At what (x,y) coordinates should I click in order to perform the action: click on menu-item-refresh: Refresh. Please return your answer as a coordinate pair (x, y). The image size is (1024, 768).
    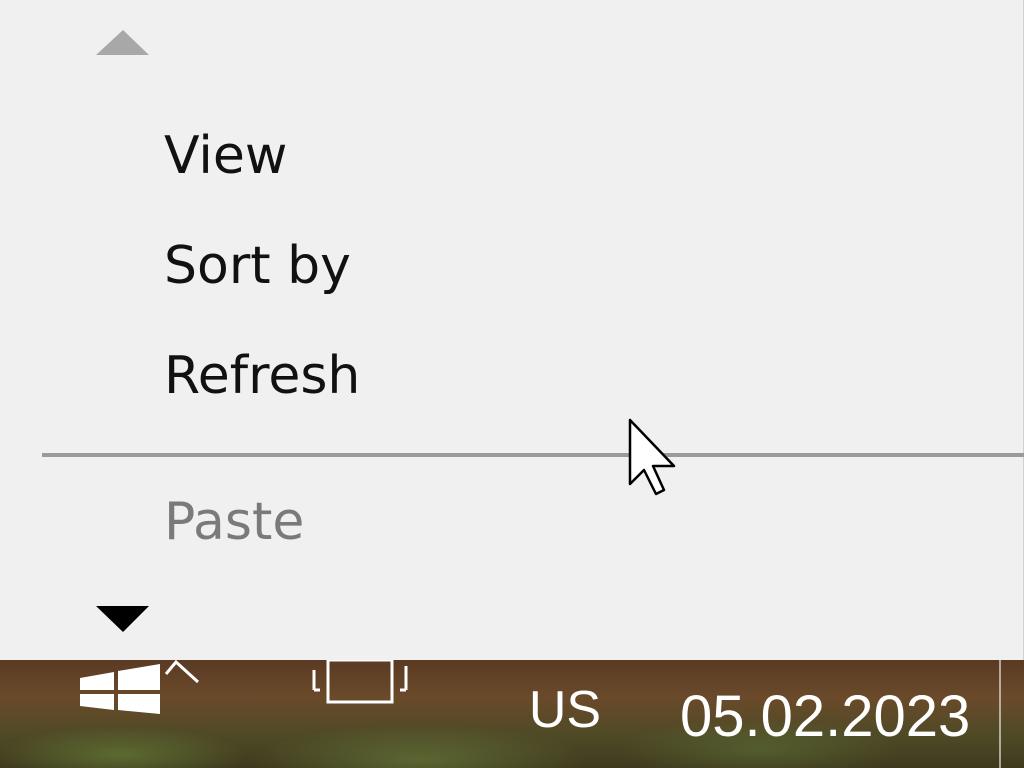
    Looking at the image, I should click on (512, 374).